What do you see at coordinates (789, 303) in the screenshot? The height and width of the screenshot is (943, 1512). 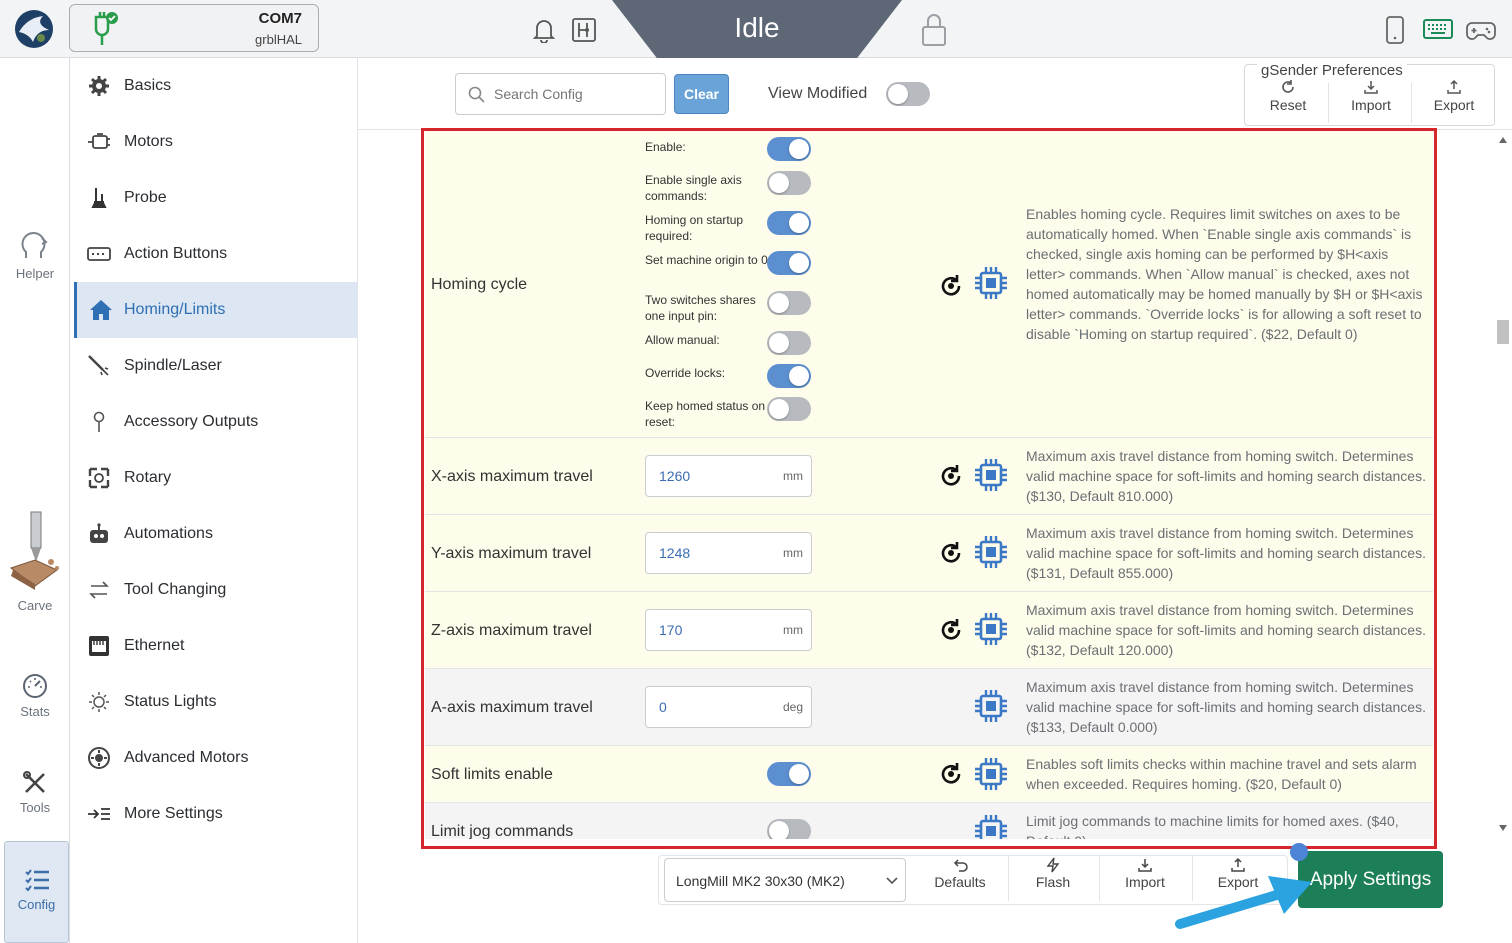 I see `shared-pin-toggle` at bounding box center [789, 303].